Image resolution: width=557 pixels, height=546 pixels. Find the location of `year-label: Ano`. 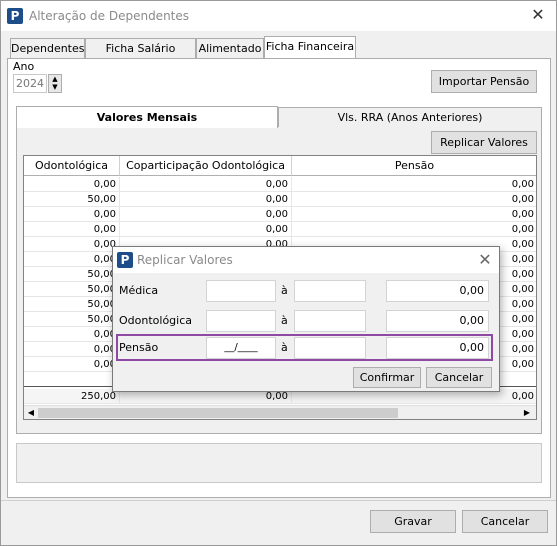

year-label: Ano is located at coordinates (24, 66).